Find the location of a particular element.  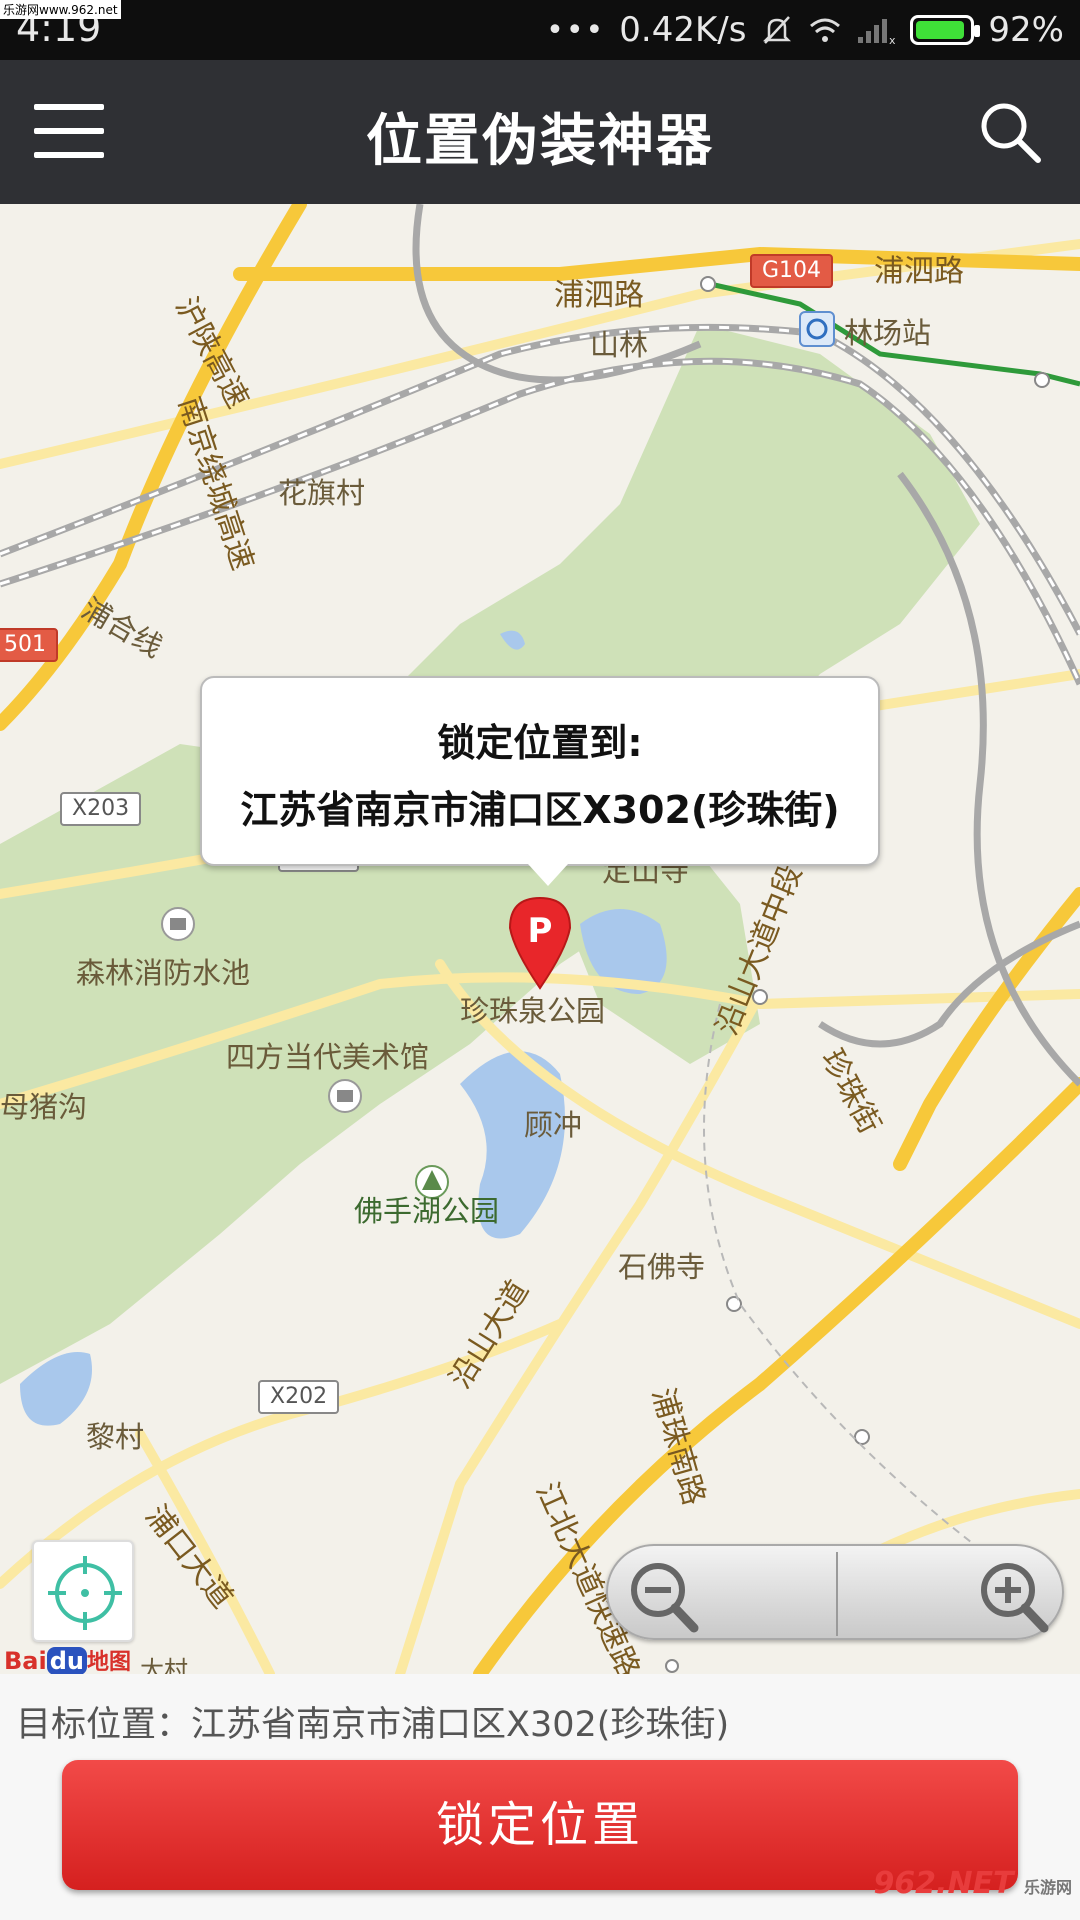

signal-icon: x is located at coordinates (877, 32).